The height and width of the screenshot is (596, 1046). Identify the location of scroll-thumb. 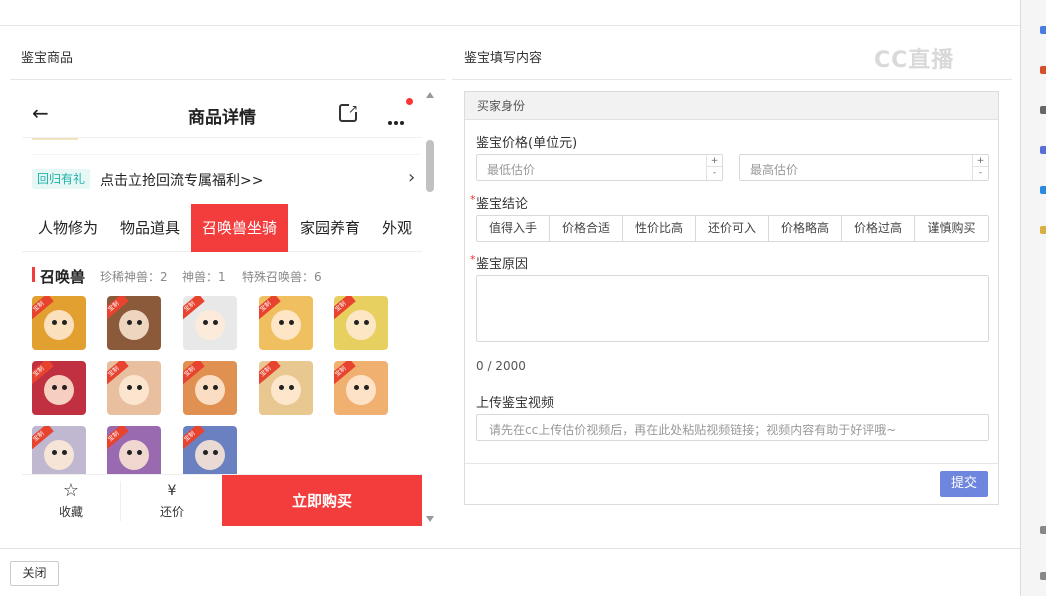
(430, 166).